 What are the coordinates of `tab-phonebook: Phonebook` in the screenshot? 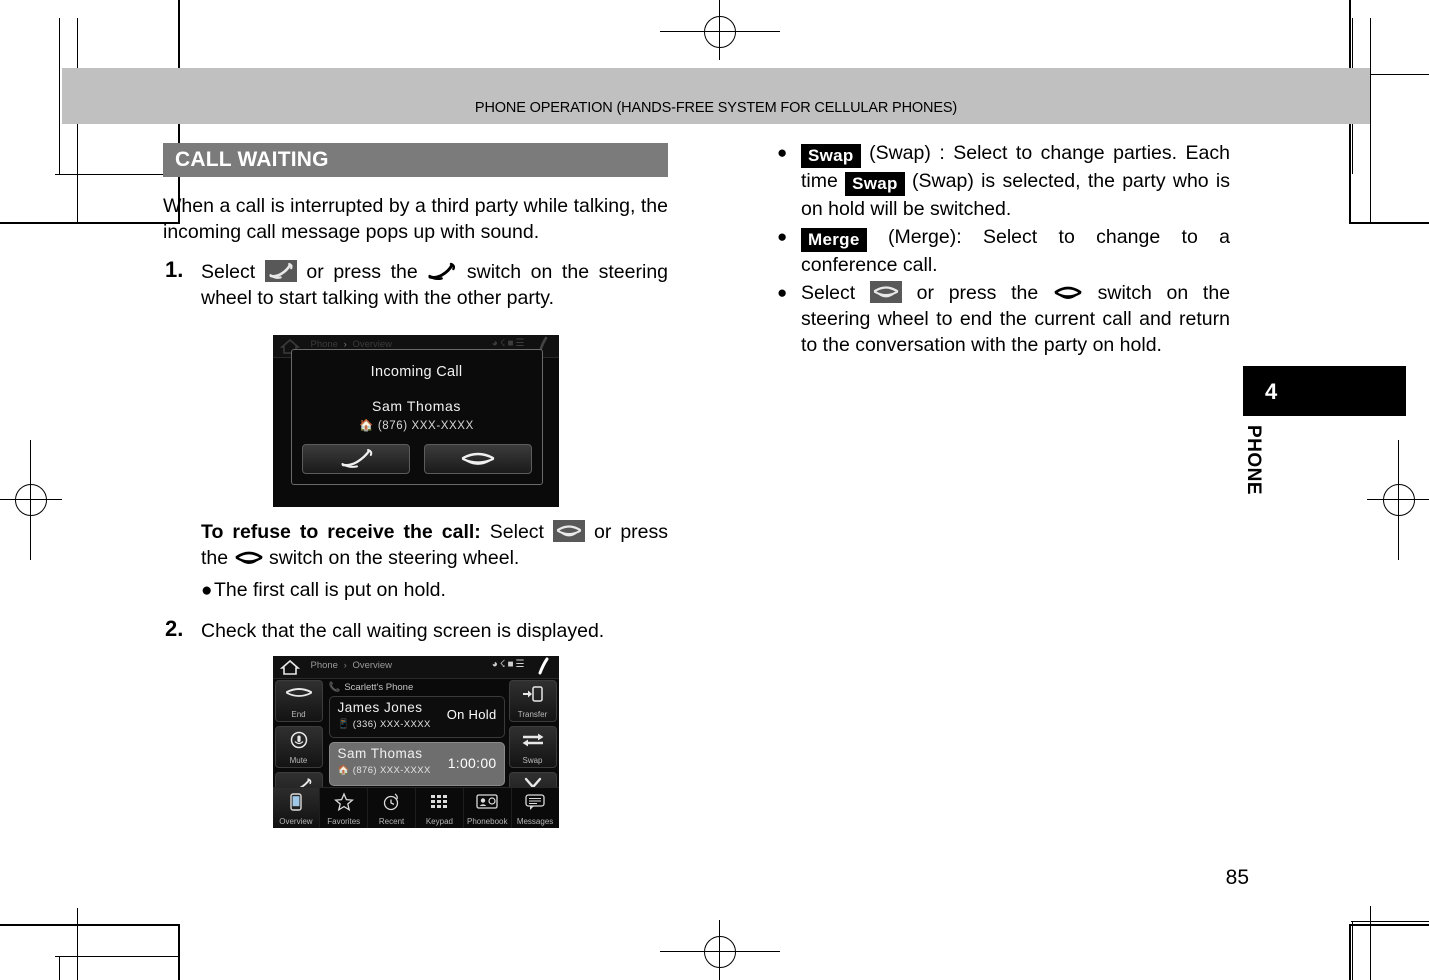 It's located at (488, 808).